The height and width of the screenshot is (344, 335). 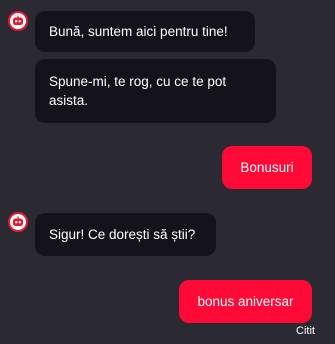 I want to click on bot-message: Bună, suntem aici pentru tine!, so click(x=145, y=31).